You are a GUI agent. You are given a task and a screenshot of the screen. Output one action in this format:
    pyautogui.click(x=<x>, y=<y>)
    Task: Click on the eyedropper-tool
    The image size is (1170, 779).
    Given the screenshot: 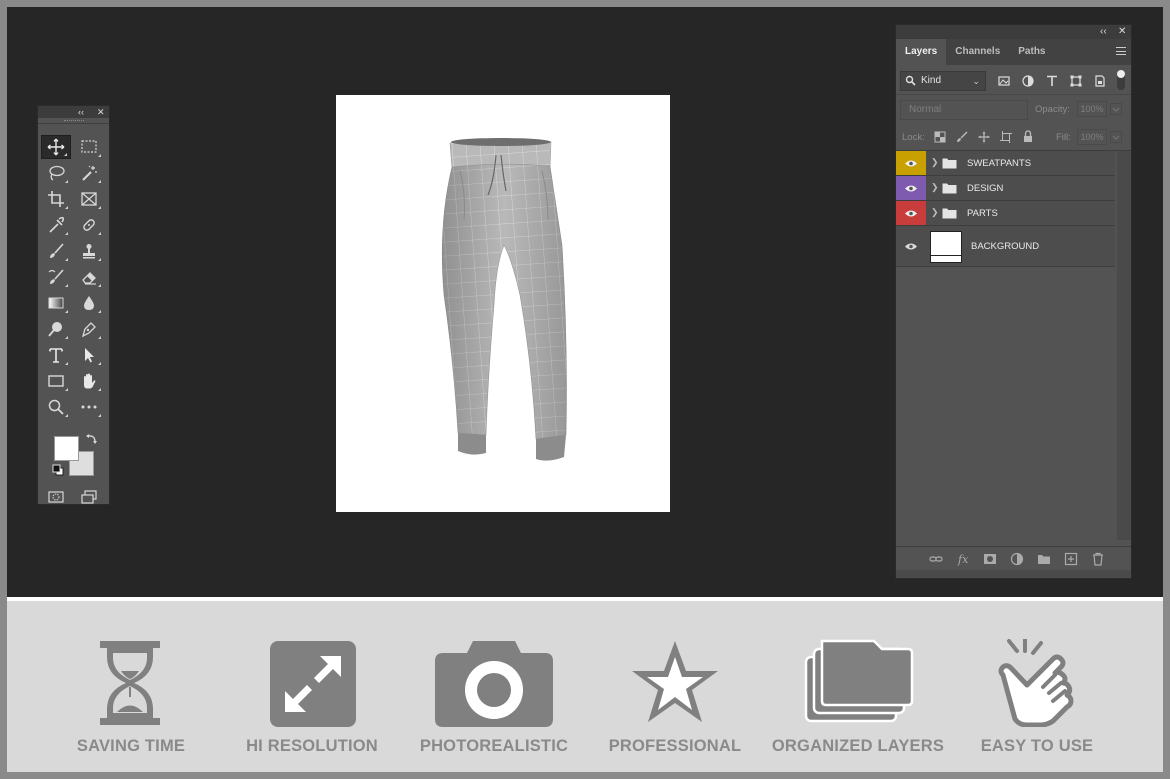 What is the action you would take?
    pyautogui.click(x=56, y=225)
    